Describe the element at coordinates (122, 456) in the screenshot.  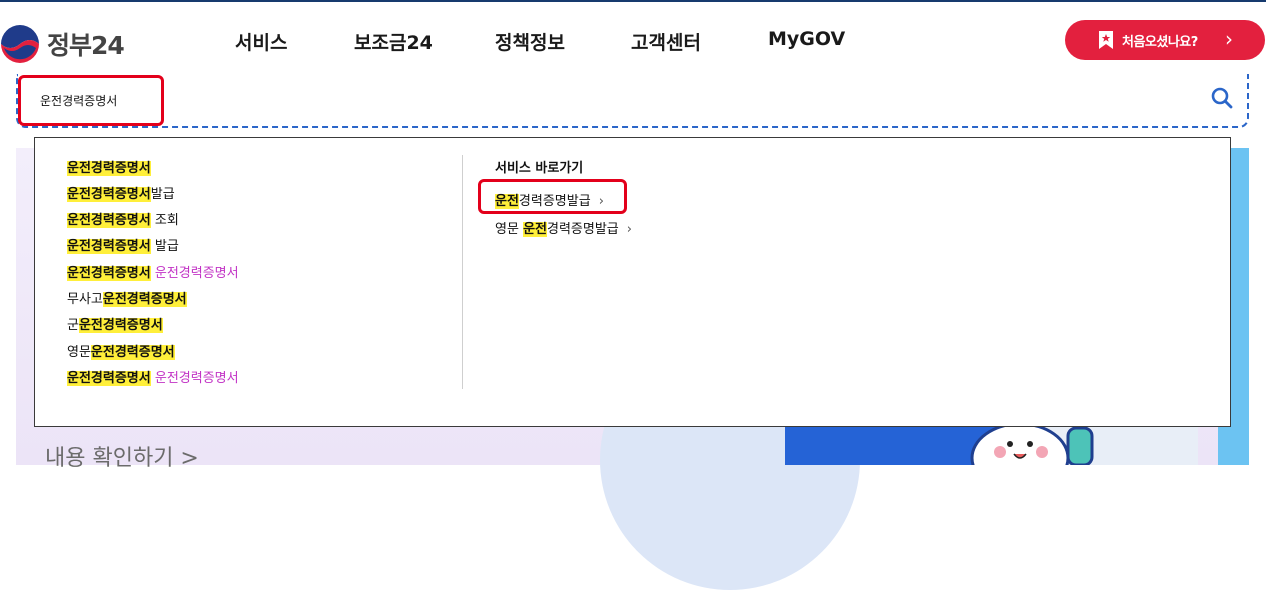
I see `banner-link: 내용 확인하기 >` at that location.